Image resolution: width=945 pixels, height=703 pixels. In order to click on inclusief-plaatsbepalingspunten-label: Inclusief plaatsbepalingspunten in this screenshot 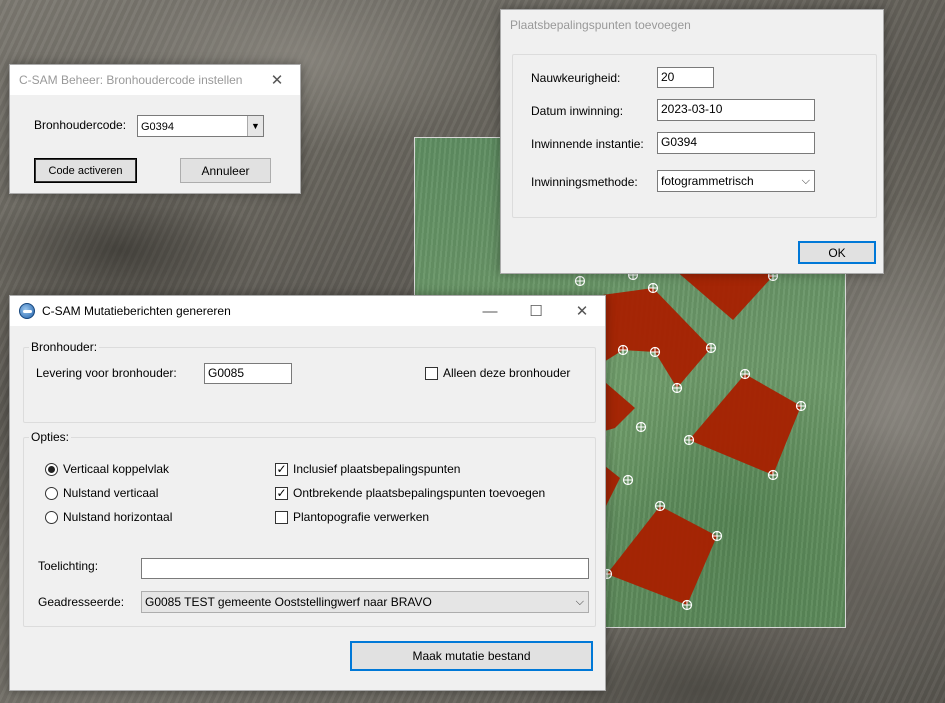, I will do `click(376, 469)`.